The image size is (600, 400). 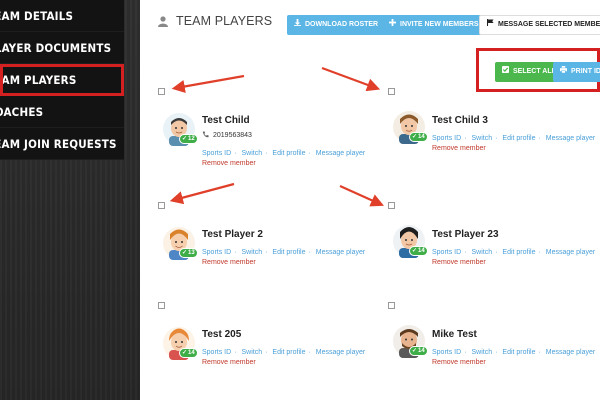 What do you see at coordinates (62, 48) in the screenshot?
I see `sidebar-item-player-documents: PLAYER DOCUMENTS` at bounding box center [62, 48].